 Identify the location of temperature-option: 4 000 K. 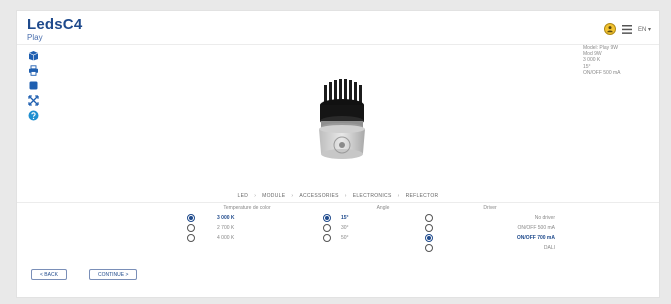
(247, 238).